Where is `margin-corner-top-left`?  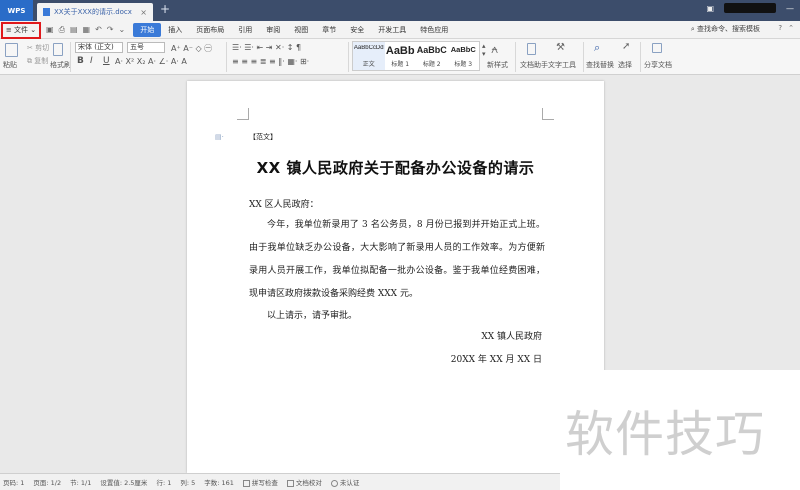
margin-corner-top-left is located at coordinates (243, 114).